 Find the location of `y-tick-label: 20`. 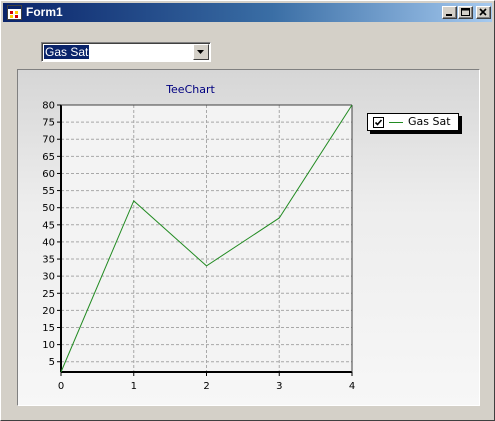

y-tick-label: 20 is located at coordinates (48, 311).